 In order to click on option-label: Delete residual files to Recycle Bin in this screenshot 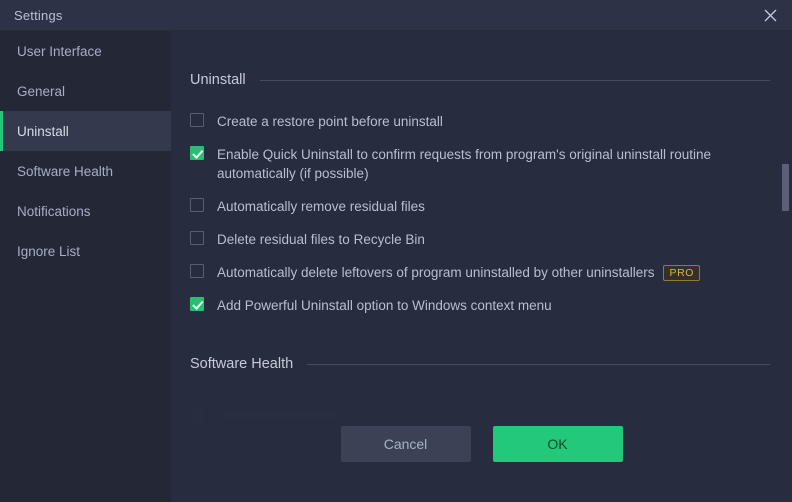, I will do `click(321, 239)`.